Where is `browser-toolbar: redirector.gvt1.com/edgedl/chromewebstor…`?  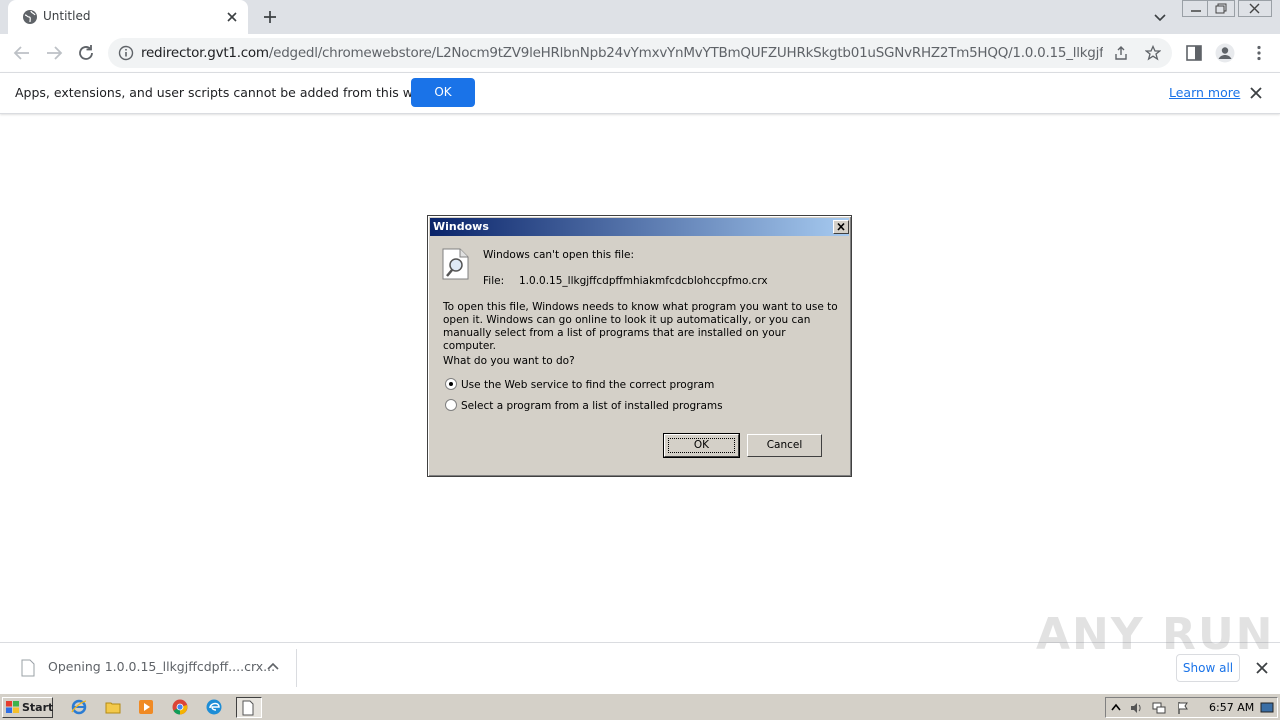
browser-toolbar: redirector.gvt1.com/edgedl/chromewebstor… is located at coordinates (640, 53).